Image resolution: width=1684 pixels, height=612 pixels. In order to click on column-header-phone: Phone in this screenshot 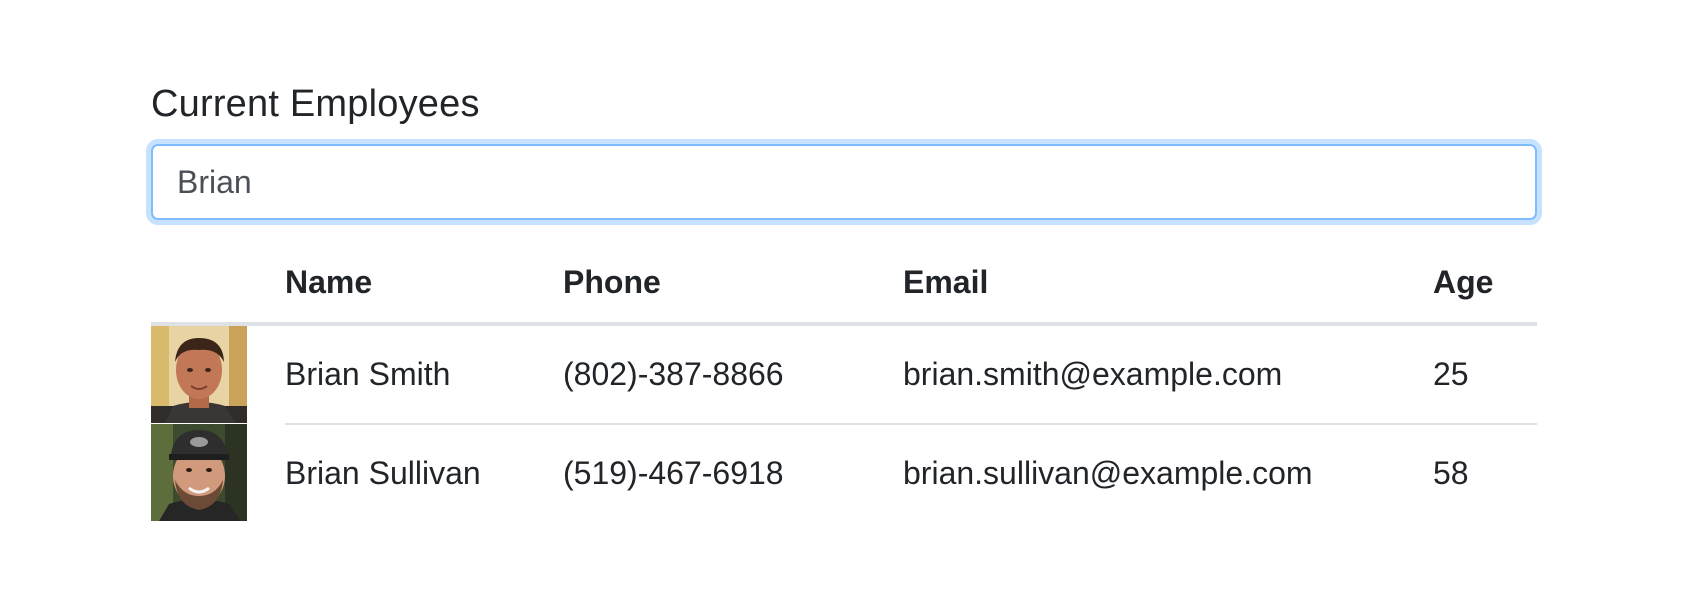, I will do `click(733, 284)`.